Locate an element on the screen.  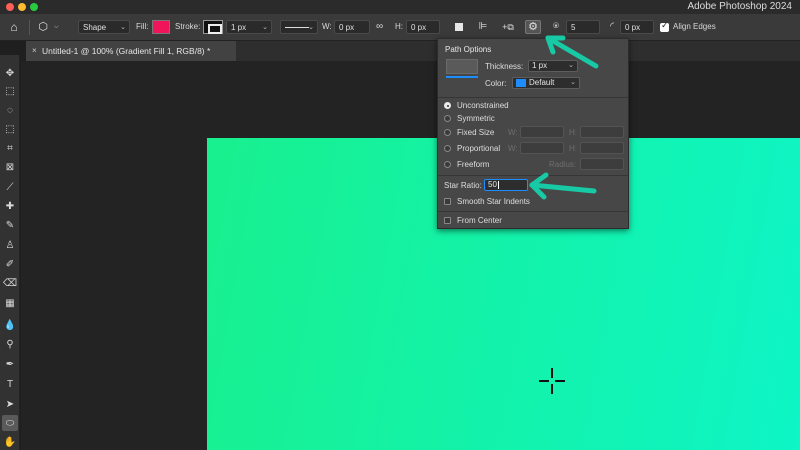
path-operations-icon is located at coordinates (459, 27).